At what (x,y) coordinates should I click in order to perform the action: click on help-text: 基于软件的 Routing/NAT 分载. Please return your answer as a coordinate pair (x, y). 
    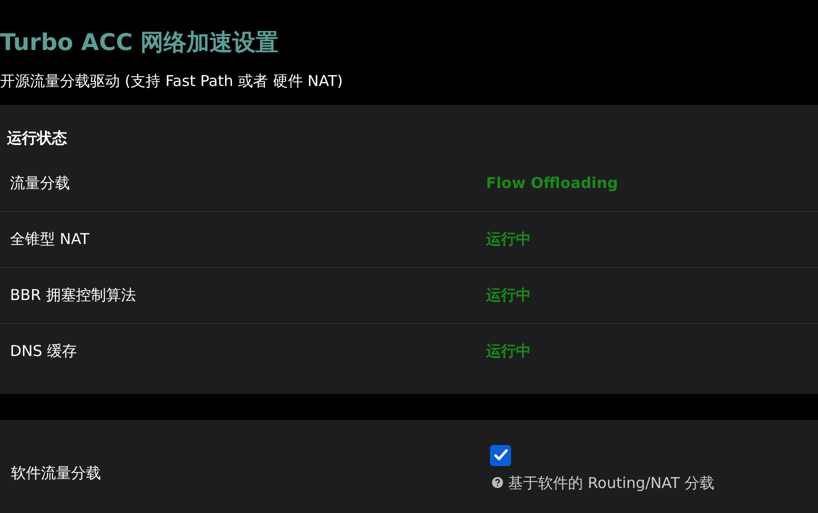
    Looking at the image, I should click on (611, 483).